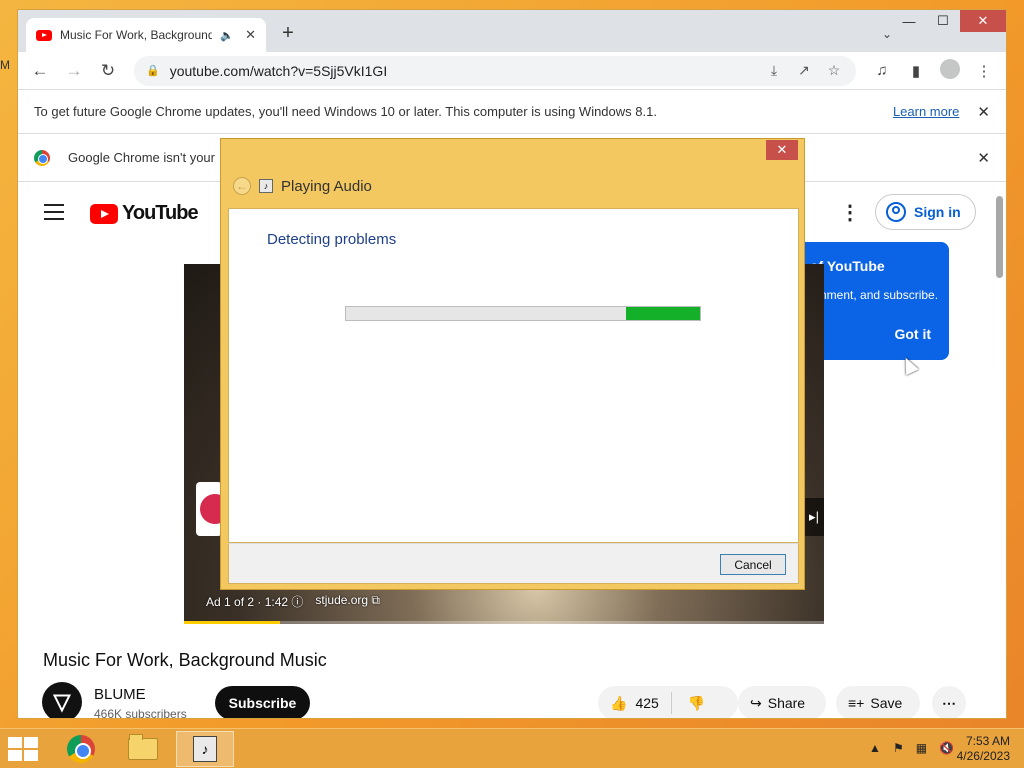  What do you see at coordinates (153, 70) in the screenshot?
I see `lock-icon: 🔒` at bounding box center [153, 70].